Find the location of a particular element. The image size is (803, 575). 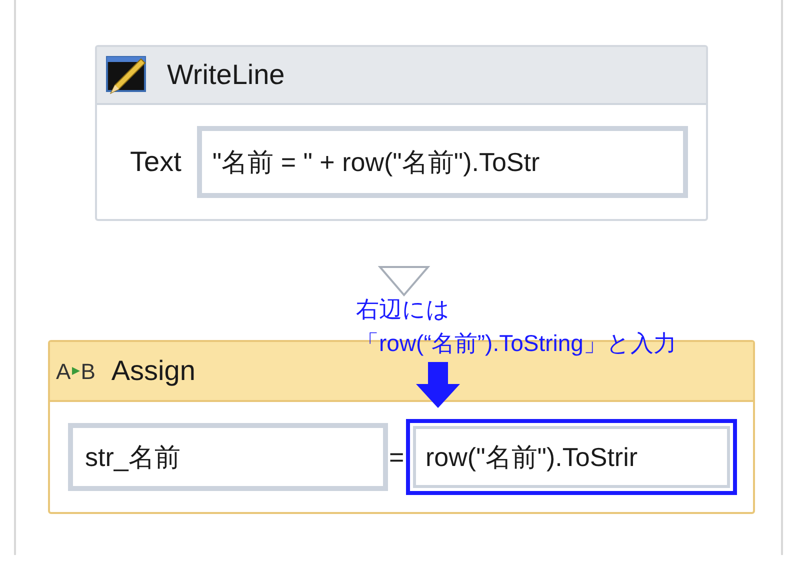

activity-title: WriteLine is located at coordinates (226, 75).